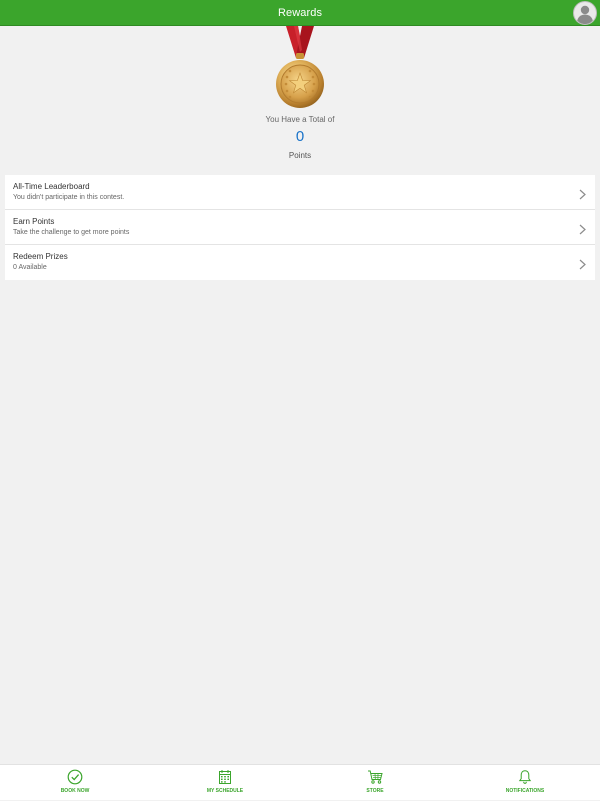 This screenshot has width=600, height=801. Describe the element at coordinates (33, 221) in the screenshot. I see `list-item-title: Earn Points` at that location.